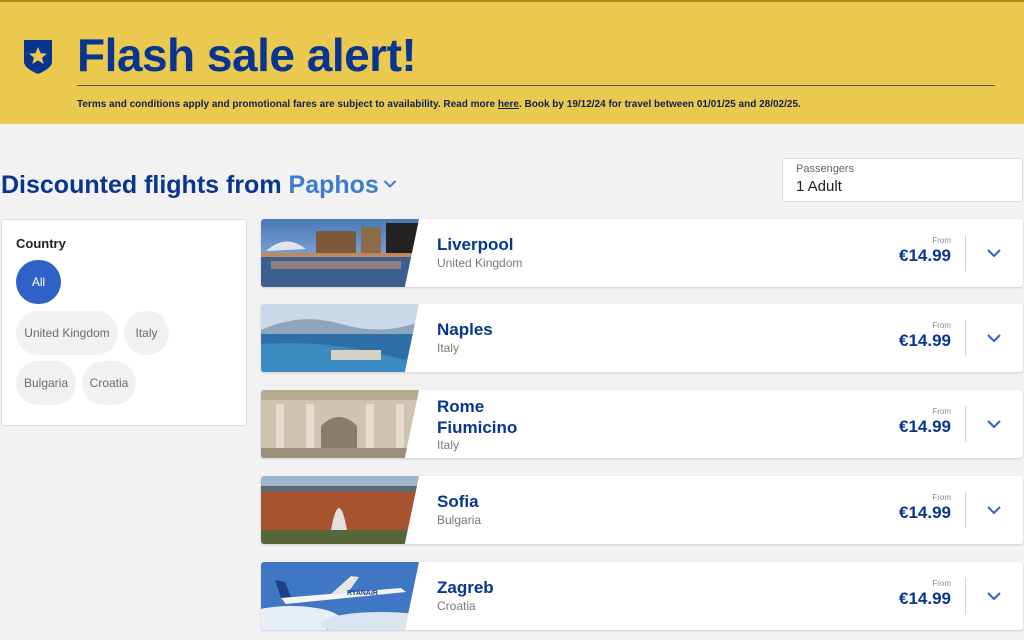 The image size is (1024, 640). What do you see at coordinates (508, 104) in the screenshot?
I see `terms-here-link: here` at bounding box center [508, 104].